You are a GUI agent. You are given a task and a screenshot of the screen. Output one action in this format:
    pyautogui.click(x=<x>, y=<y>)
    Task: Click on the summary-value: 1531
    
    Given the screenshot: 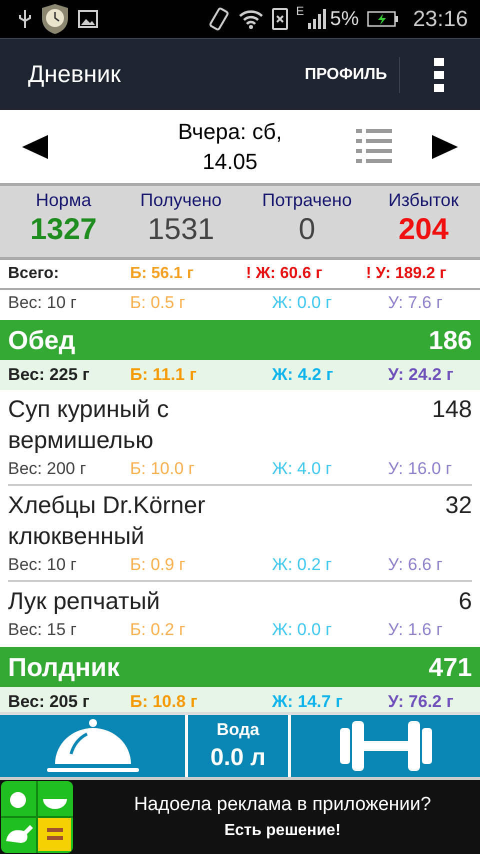 What is the action you would take?
    pyautogui.click(x=181, y=230)
    